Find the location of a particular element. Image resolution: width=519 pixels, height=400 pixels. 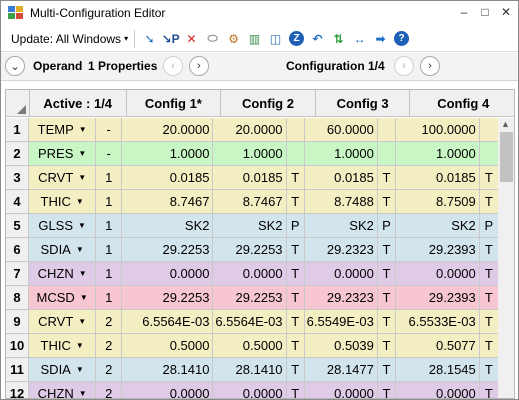

select-all-corner is located at coordinates (18, 103).